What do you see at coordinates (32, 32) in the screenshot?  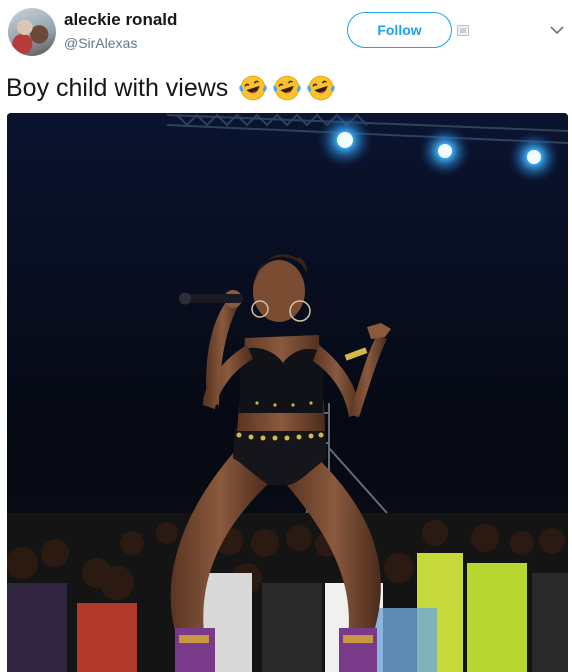 I see `avatar` at bounding box center [32, 32].